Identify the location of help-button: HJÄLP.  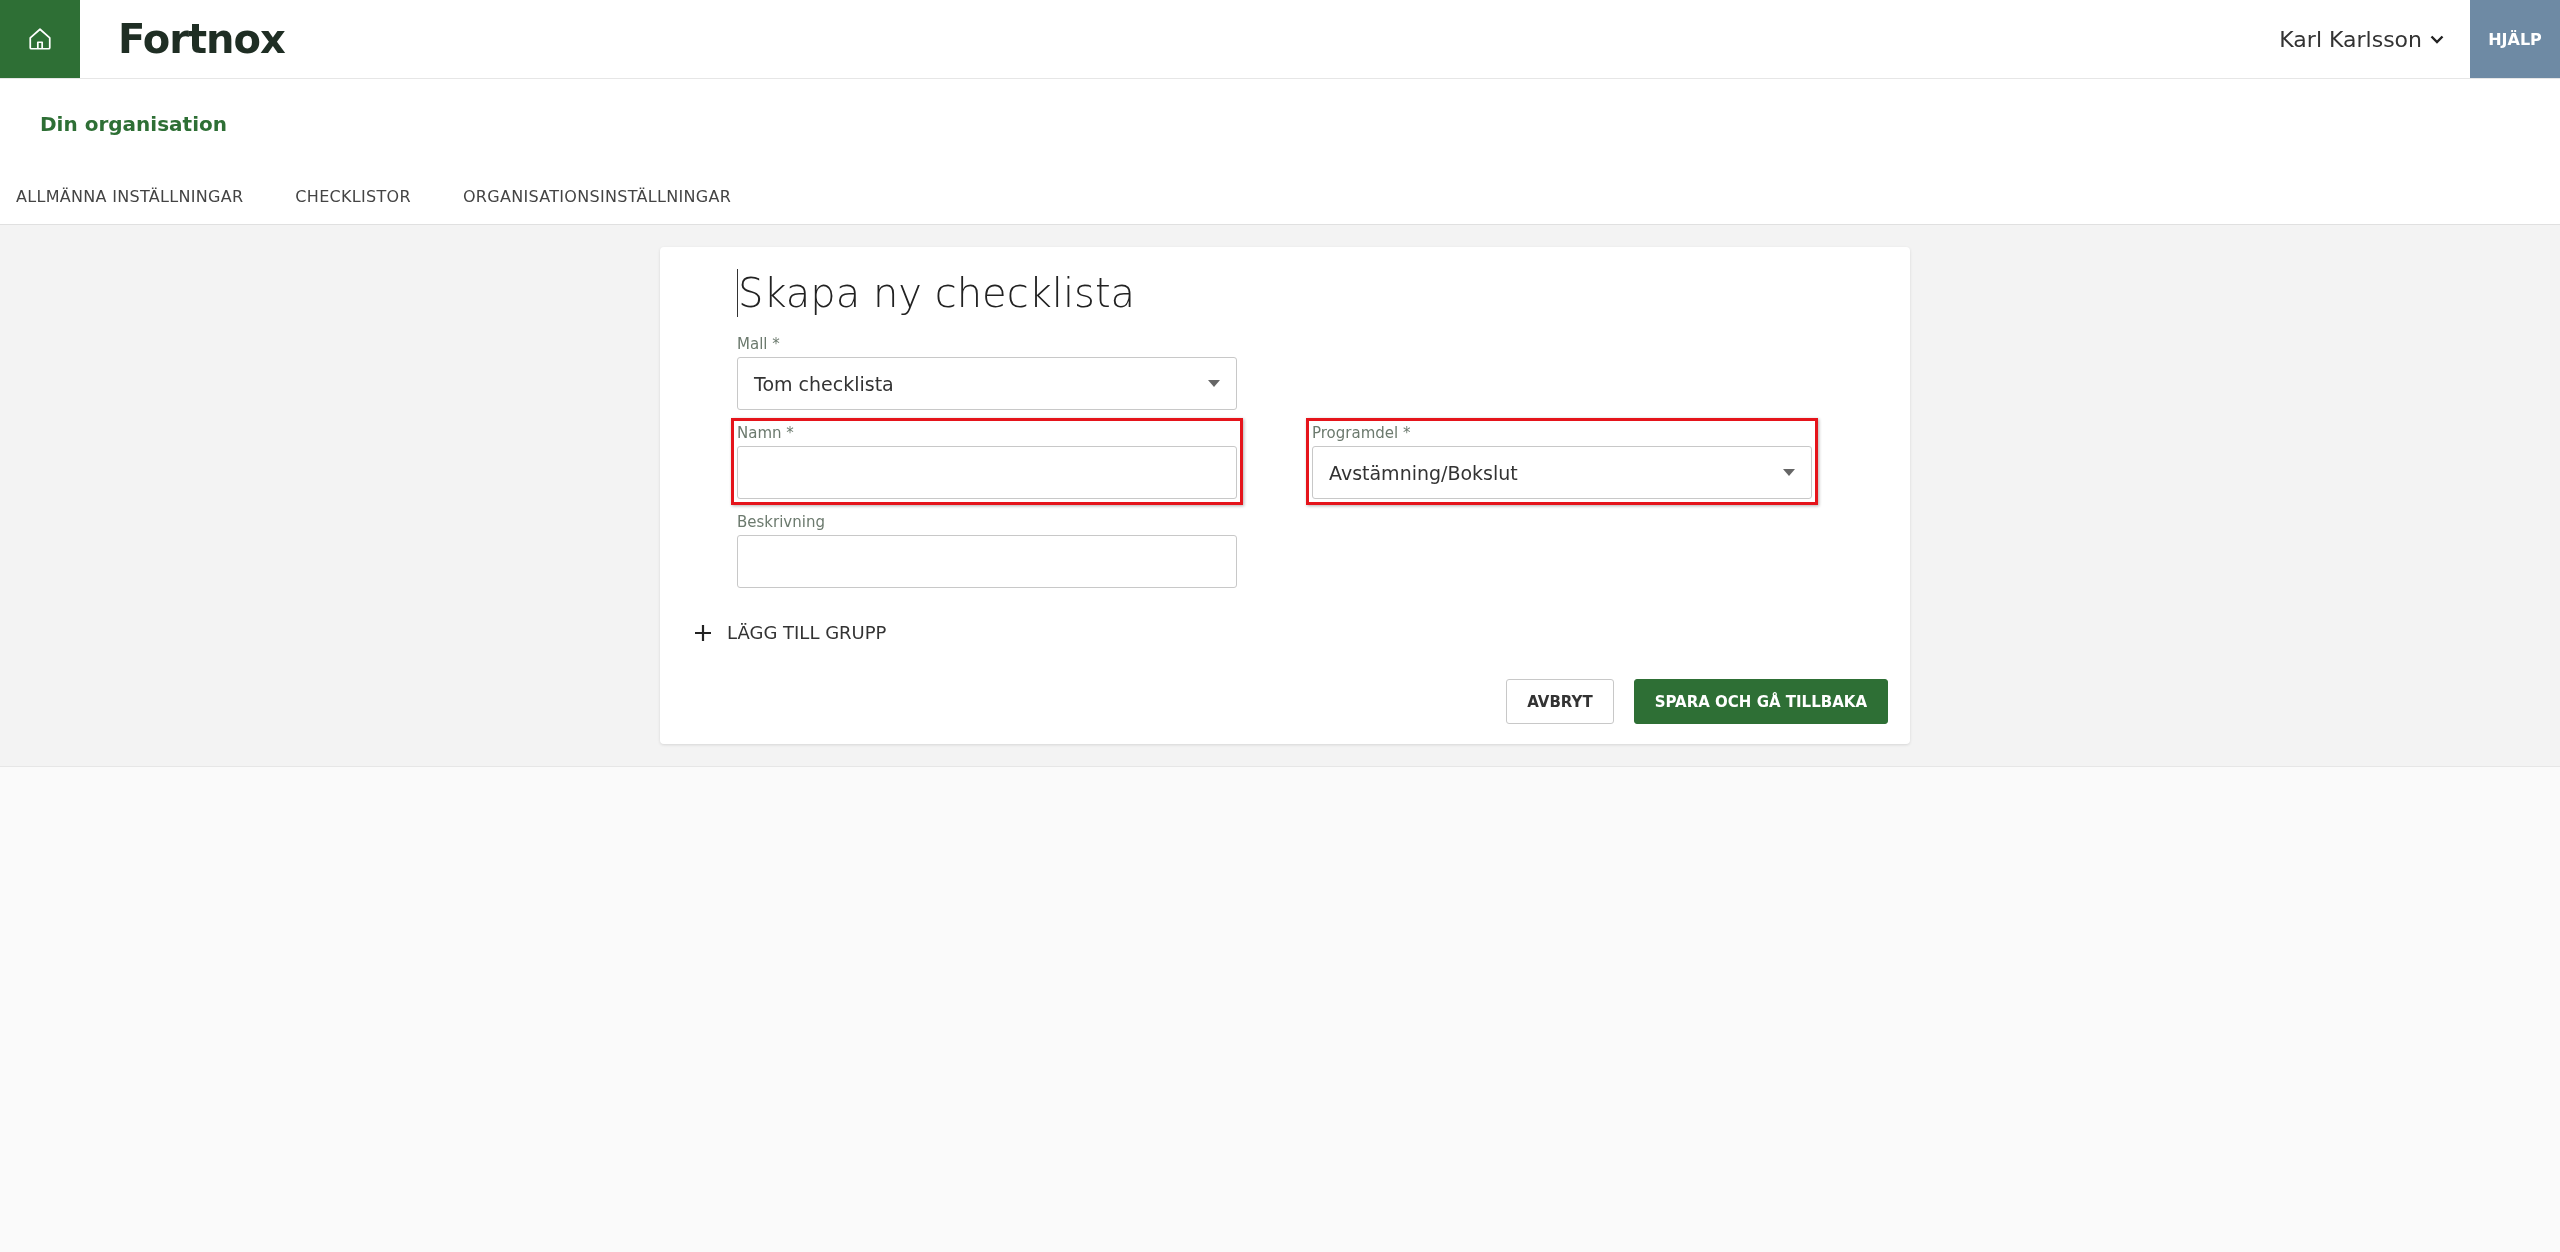
(2515, 39).